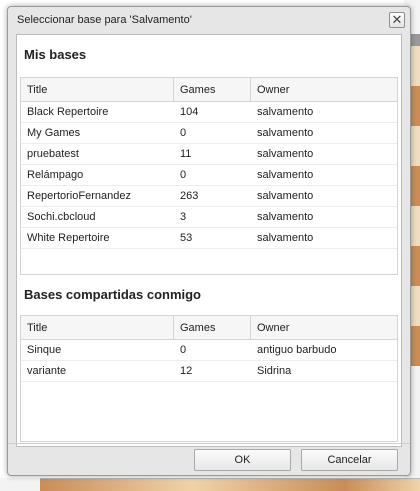  I want to click on table-row: Sinque 0 antiguo barbudo, so click(209, 350).